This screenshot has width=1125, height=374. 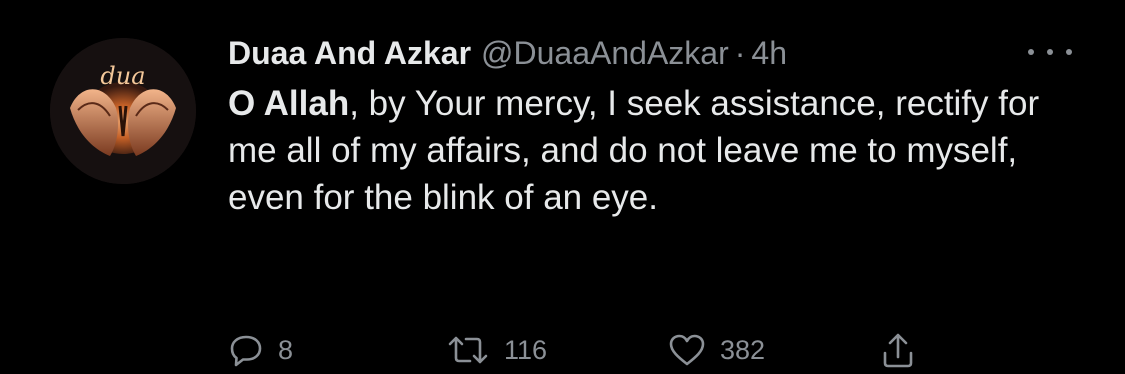 What do you see at coordinates (716, 350) in the screenshot?
I see `like-button: 382` at bounding box center [716, 350].